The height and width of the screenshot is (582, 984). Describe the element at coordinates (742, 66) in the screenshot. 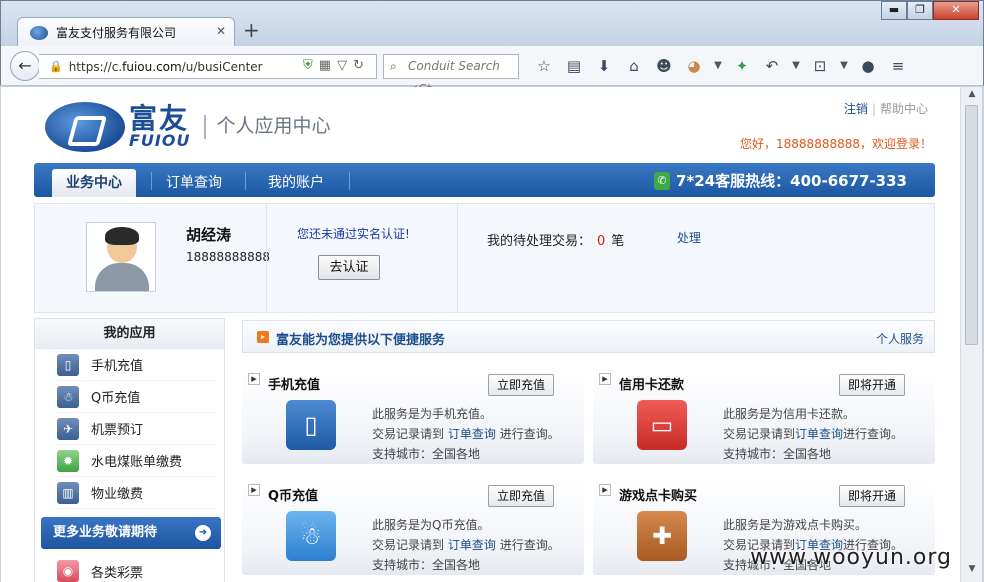

I see `extension-icon: ✦` at that location.